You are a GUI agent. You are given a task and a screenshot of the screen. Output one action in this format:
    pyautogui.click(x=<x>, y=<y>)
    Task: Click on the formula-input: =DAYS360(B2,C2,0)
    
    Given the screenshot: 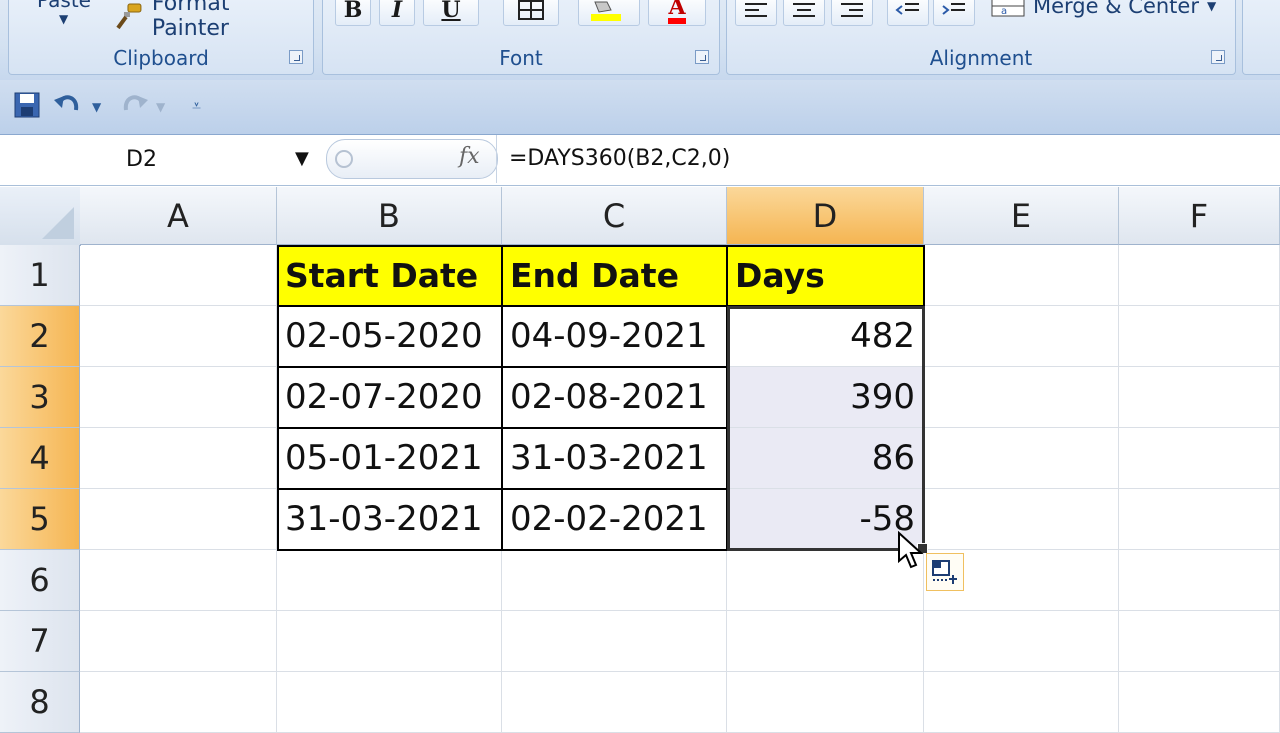 What is the action you would take?
    pyautogui.click(x=888, y=159)
    